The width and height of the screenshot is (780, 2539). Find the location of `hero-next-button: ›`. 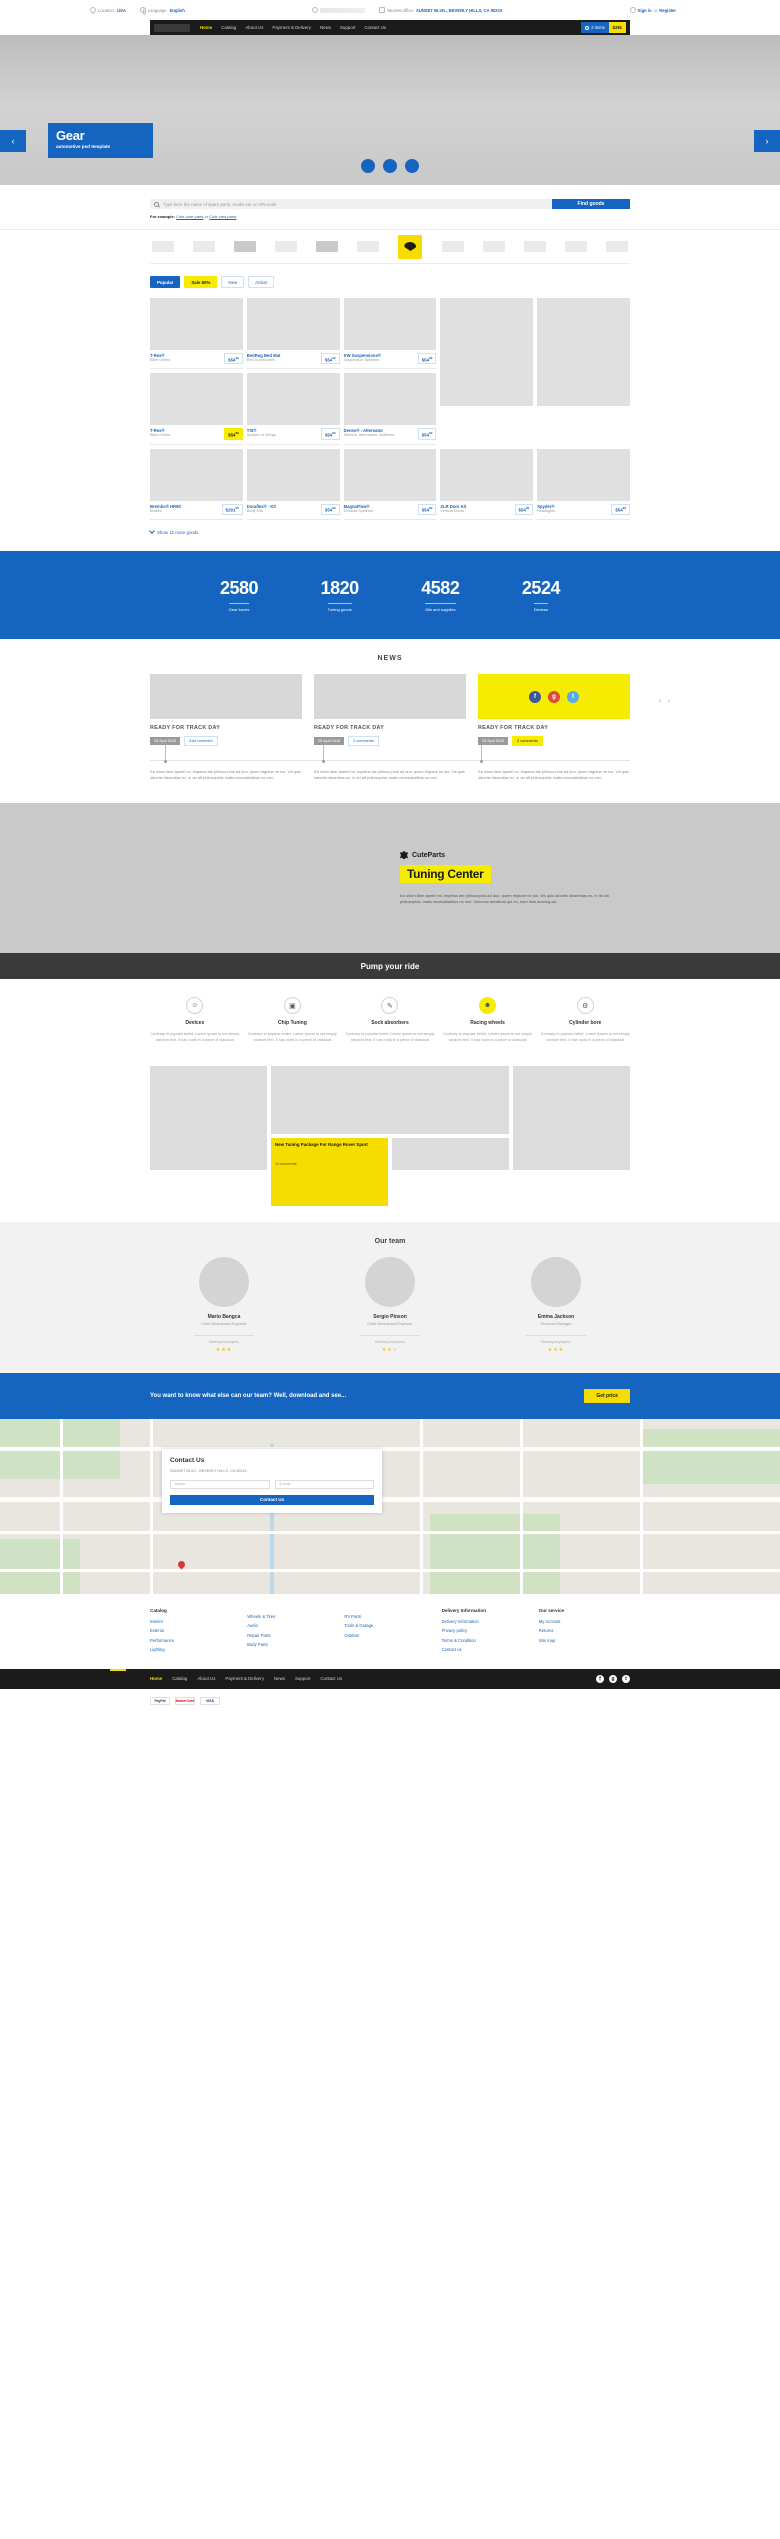

hero-next-button: › is located at coordinates (767, 141).